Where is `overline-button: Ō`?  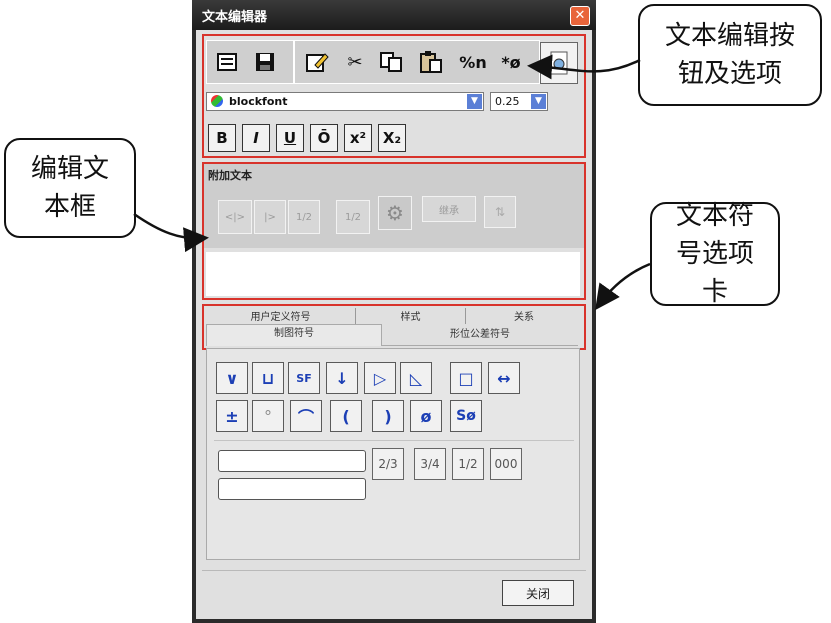
overline-button: Ō is located at coordinates (324, 138).